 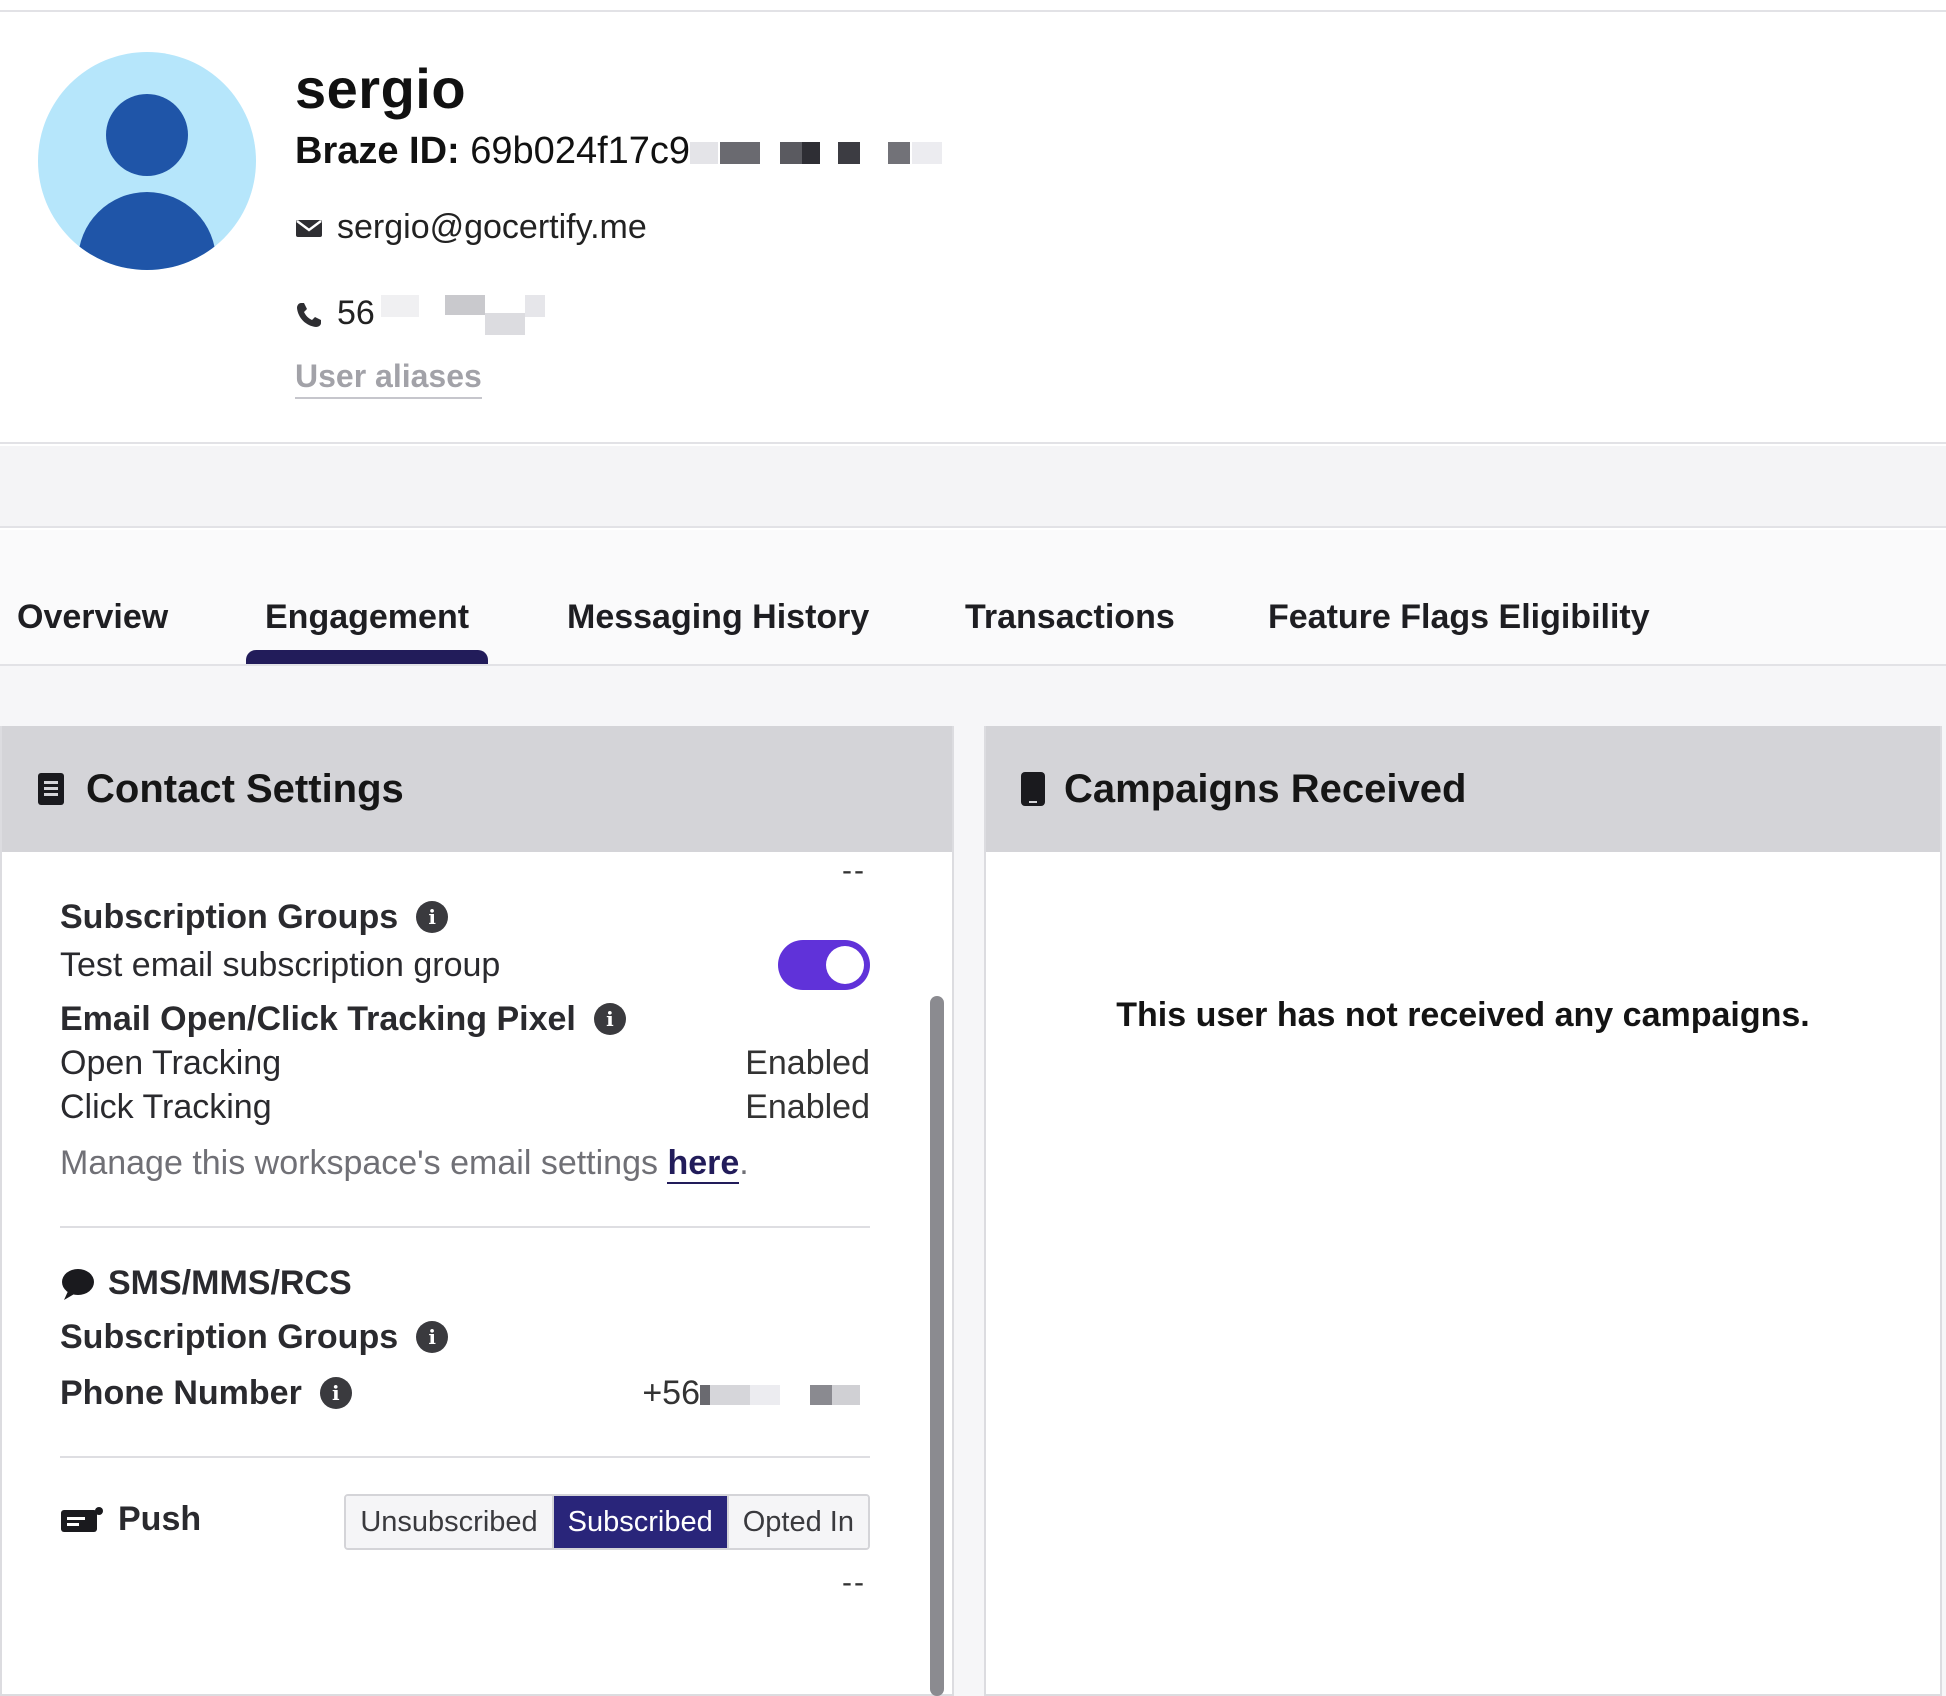 I want to click on push-section-title: Push, so click(x=160, y=1519).